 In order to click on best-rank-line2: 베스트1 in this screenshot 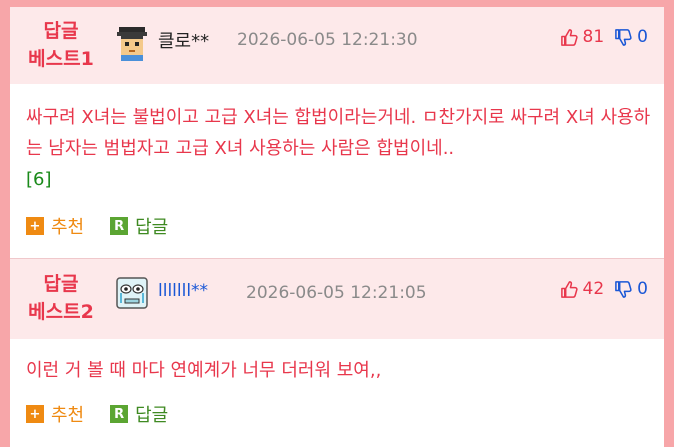, I will do `click(61, 59)`.